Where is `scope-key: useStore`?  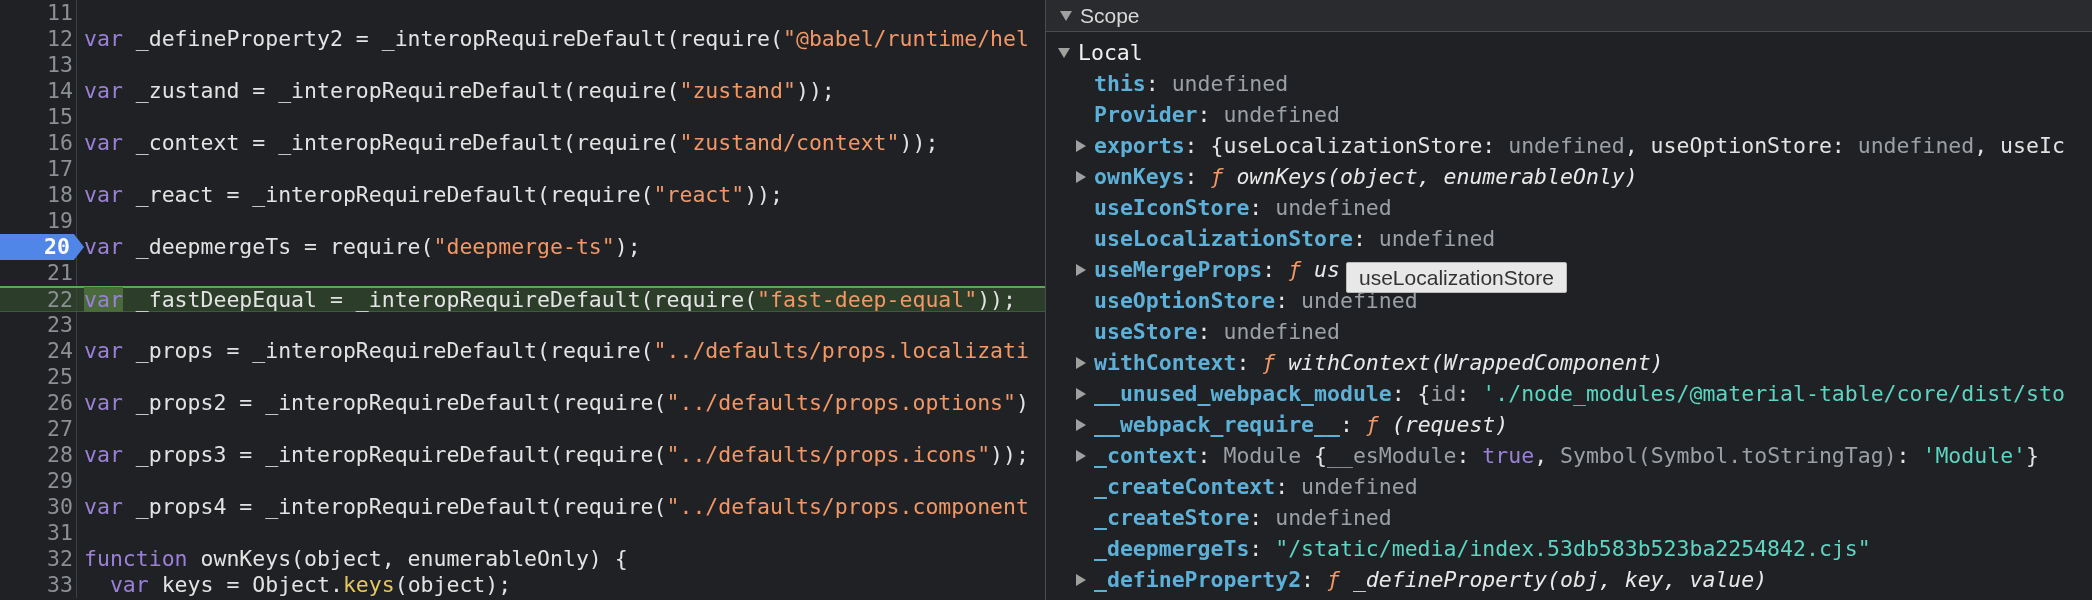
scope-key: useStore is located at coordinates (1146, 331).